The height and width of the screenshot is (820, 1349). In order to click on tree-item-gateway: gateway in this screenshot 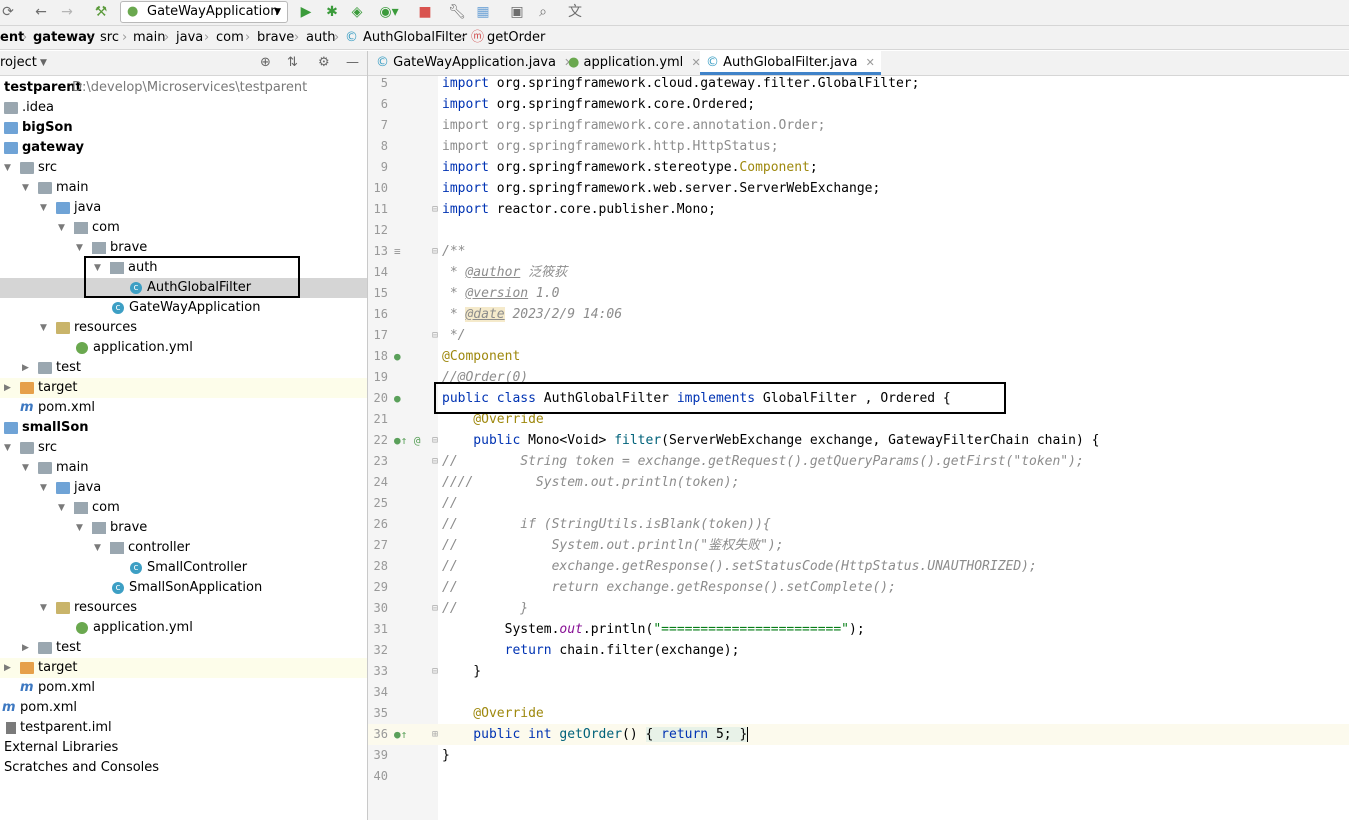, I will do `click(183, 148)`.